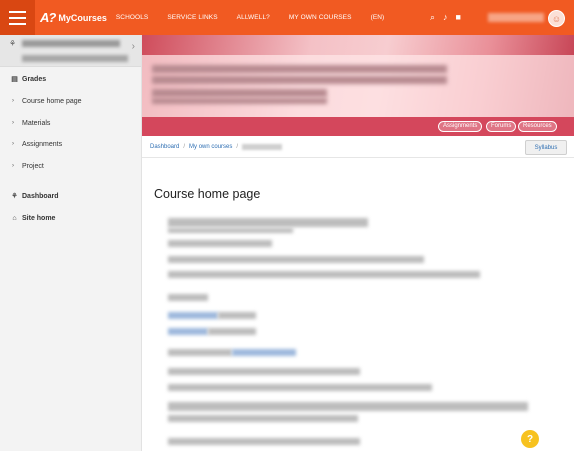 The width and height of the screenshot is (574, 451). I want to click on breadcrumb-my-own-courses: My own courses, so click(210, 147).